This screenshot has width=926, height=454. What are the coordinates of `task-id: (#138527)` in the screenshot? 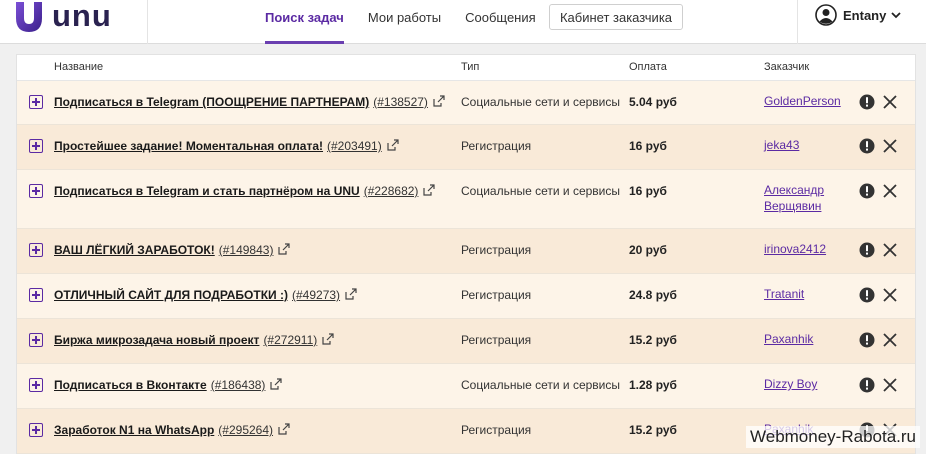 It's located at (400, 102).